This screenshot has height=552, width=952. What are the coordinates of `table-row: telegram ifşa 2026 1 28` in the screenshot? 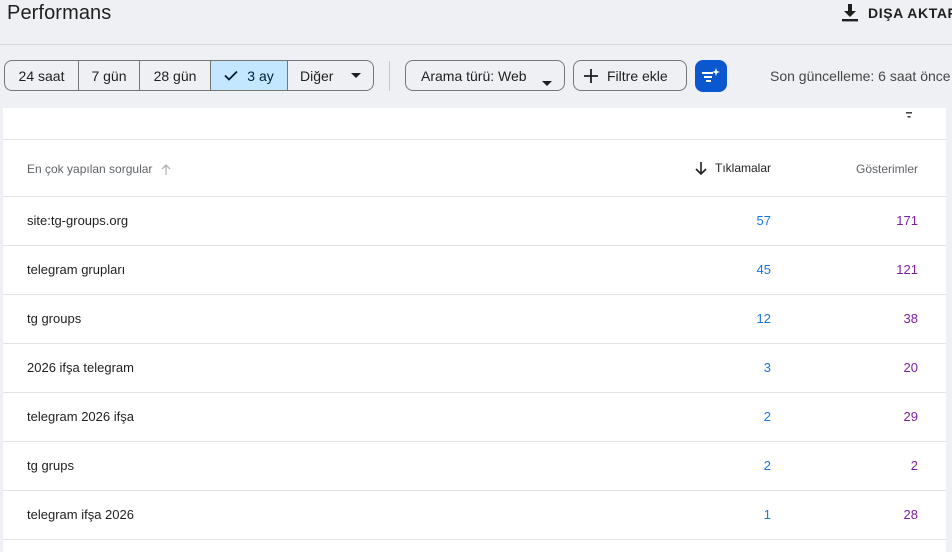 It's located at (474, 515).